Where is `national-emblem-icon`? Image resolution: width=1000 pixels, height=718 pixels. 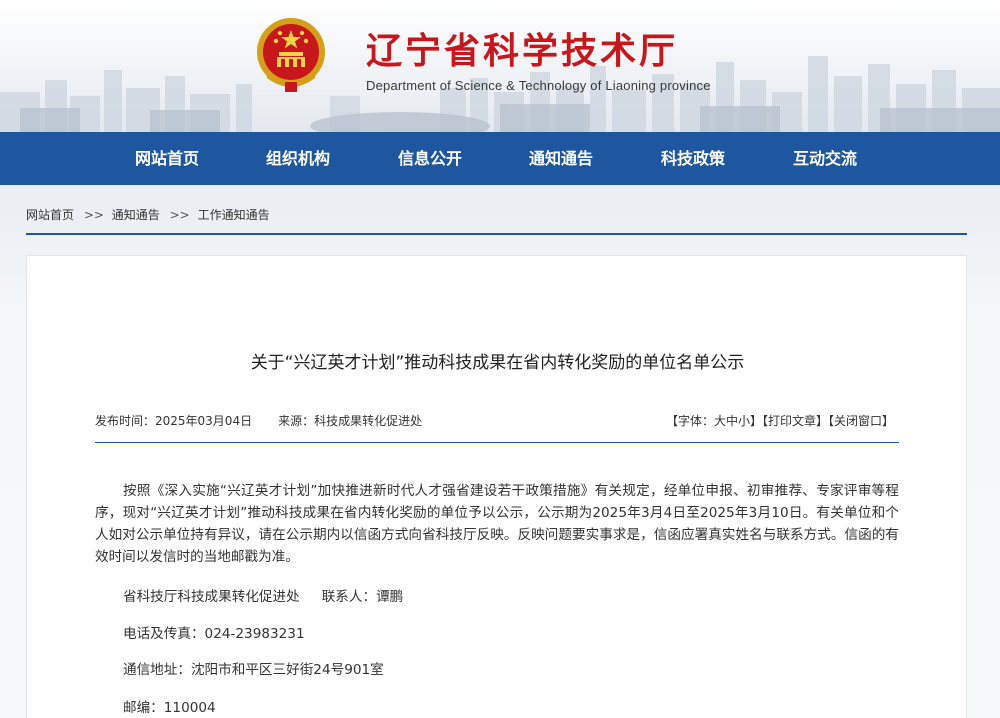 national-emblem-icon is located at coordinates (291, 55).